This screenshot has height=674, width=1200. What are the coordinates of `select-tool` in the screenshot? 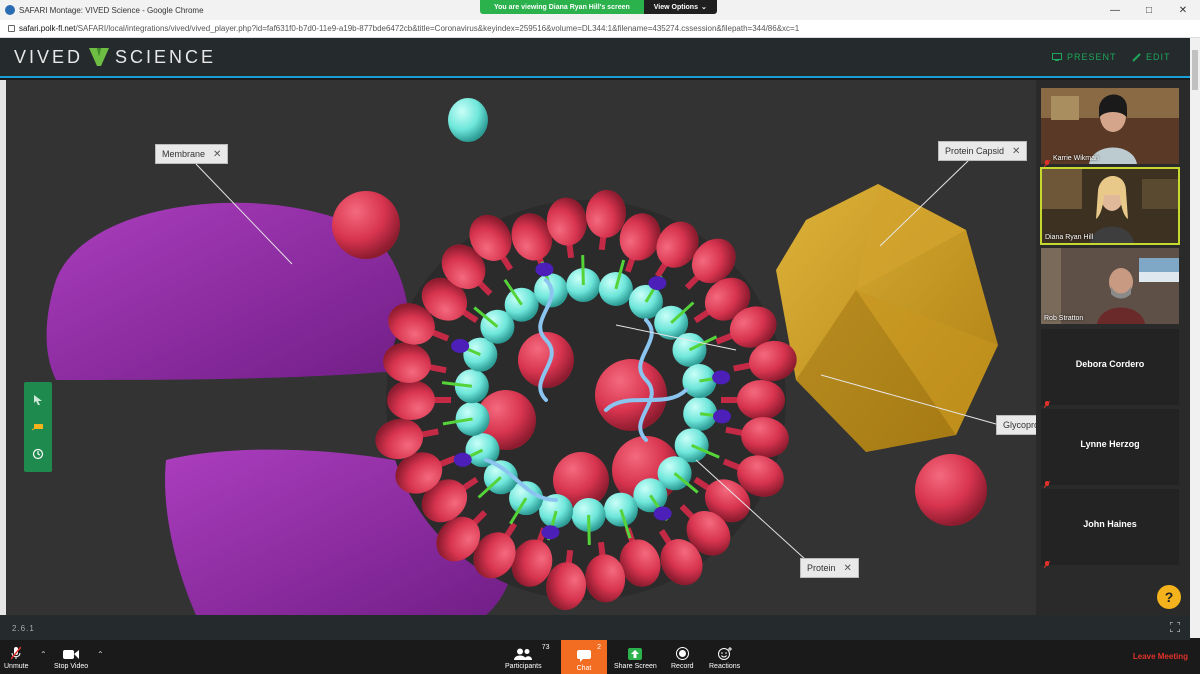 It's located at (38, 400).